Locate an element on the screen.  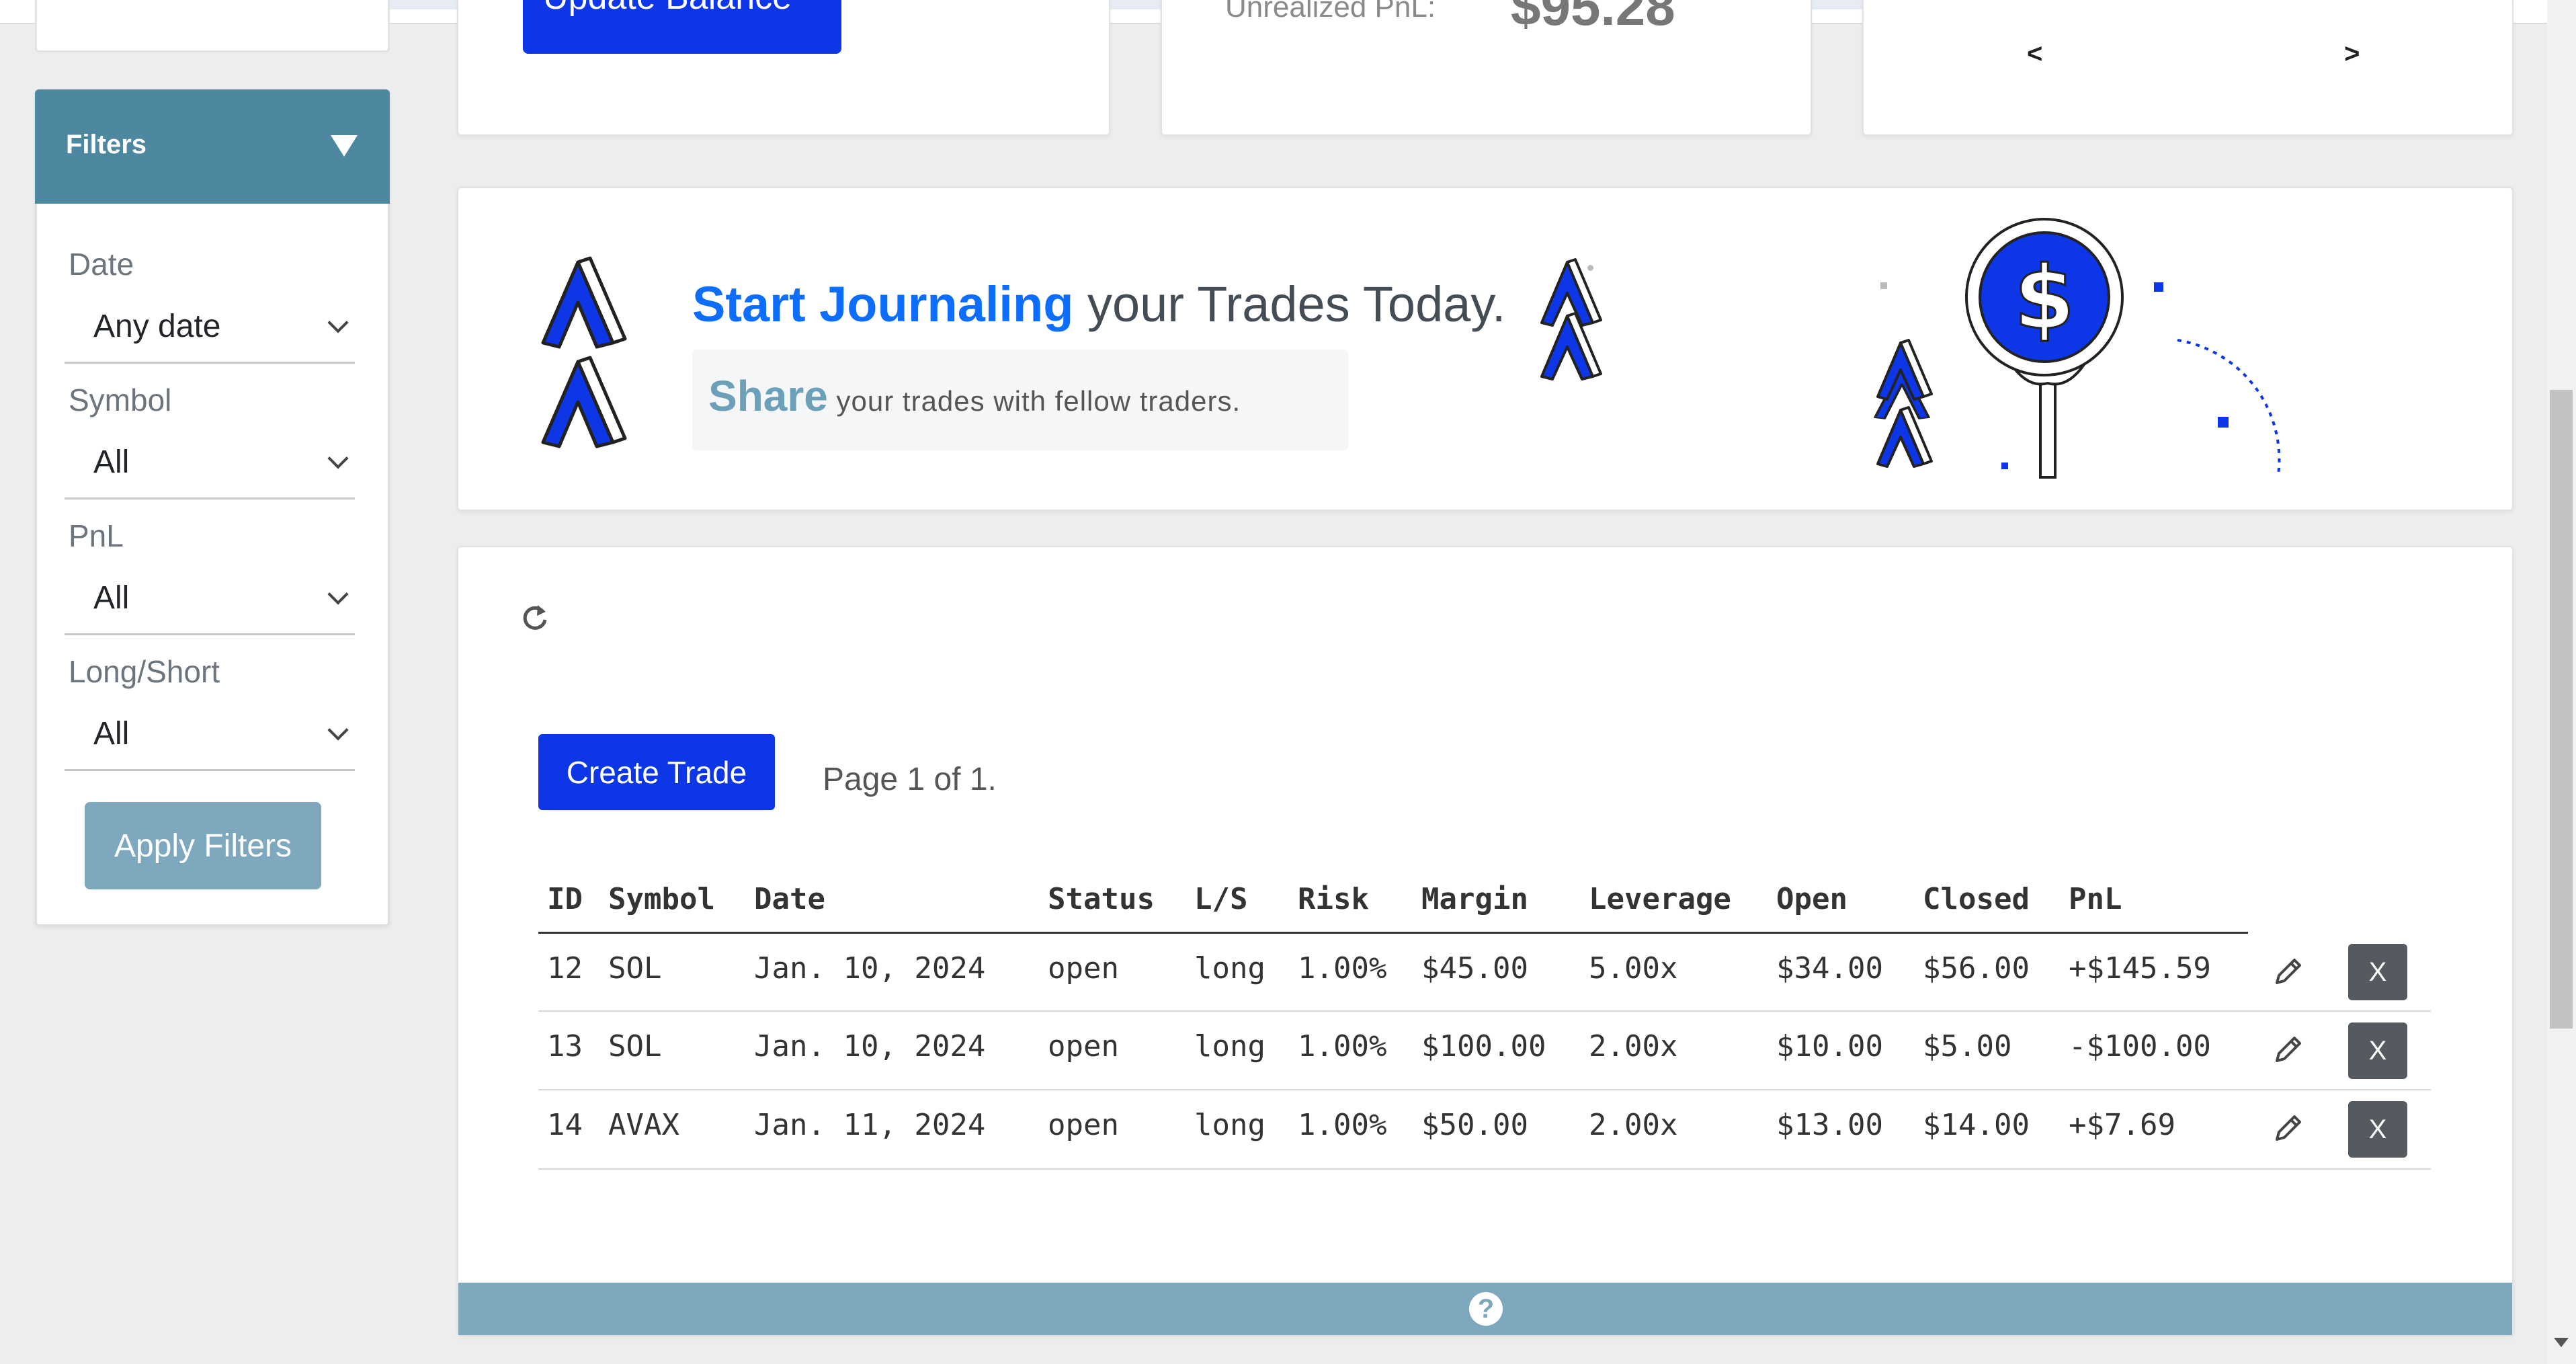
col-header-id: ID is located at coordinates (565, 899).